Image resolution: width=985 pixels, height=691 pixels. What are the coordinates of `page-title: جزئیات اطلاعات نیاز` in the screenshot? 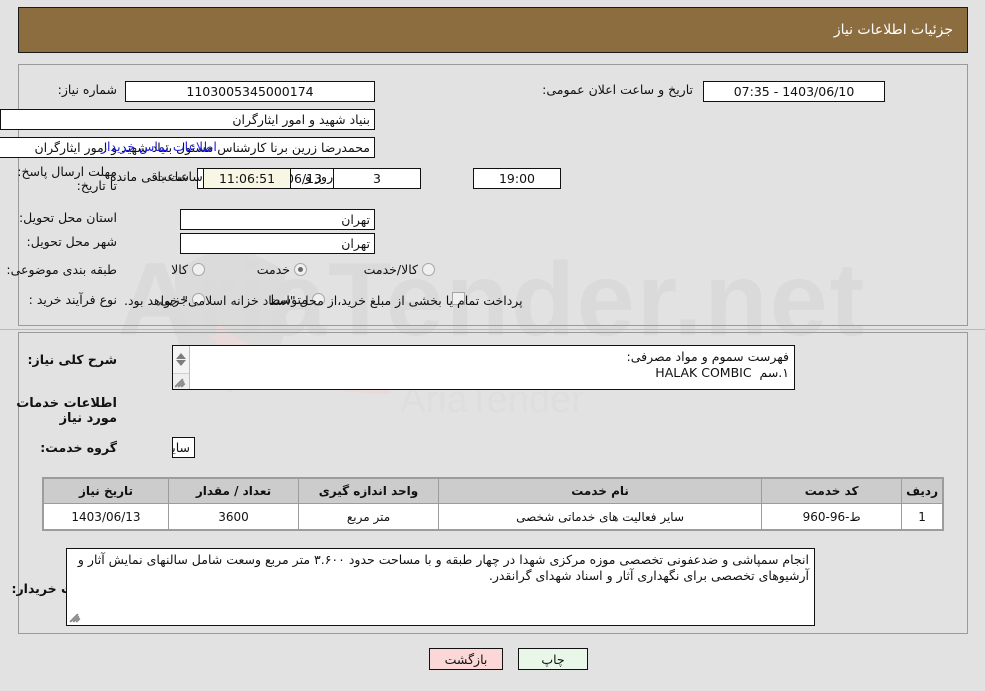 It's located at (893, 30).